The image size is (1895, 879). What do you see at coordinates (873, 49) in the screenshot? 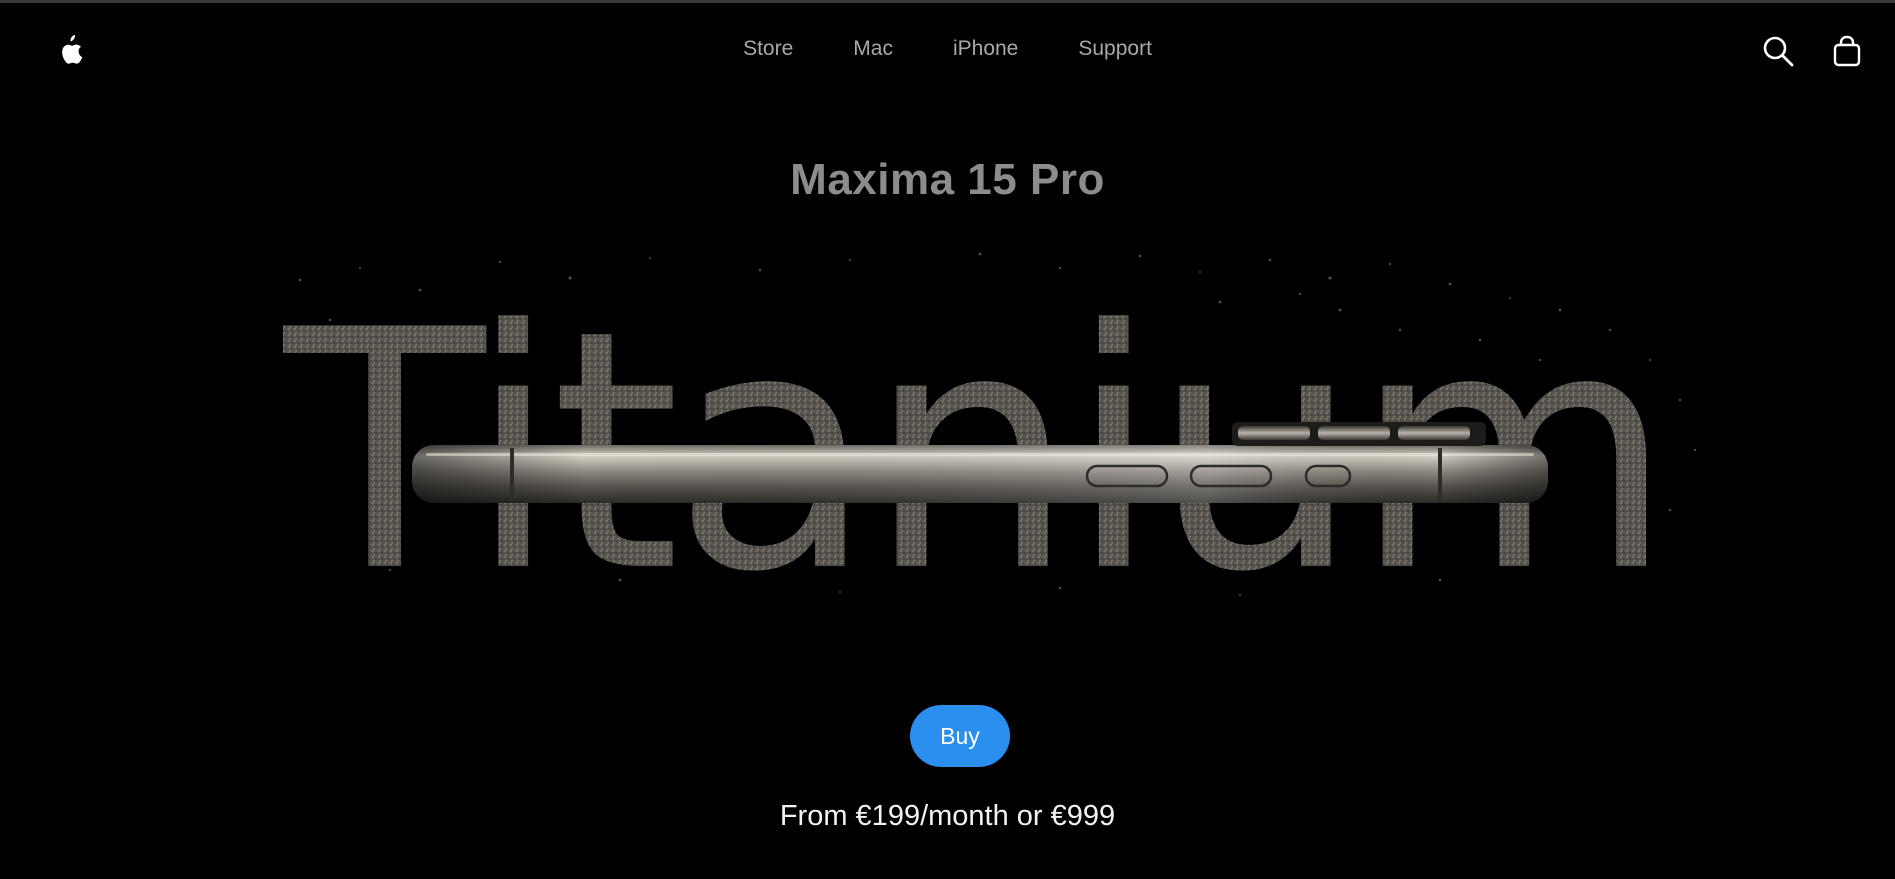
I see `nav-link-mac: Mac` at bounding box center [873, 49].